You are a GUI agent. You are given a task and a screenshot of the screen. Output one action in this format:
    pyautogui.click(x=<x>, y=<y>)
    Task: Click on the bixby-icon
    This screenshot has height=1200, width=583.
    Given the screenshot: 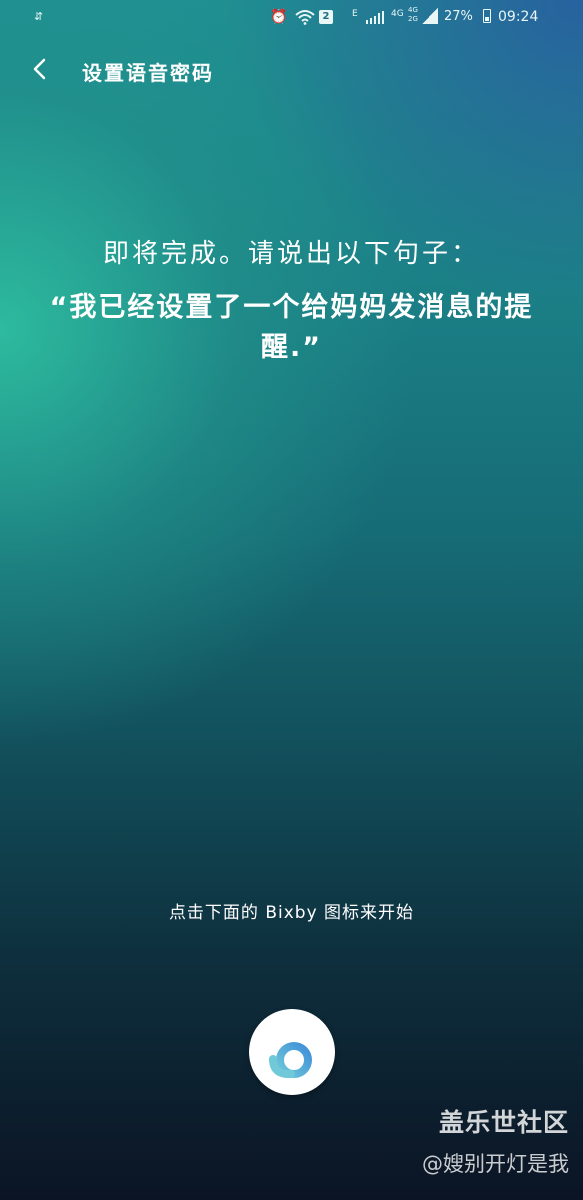 What is the action you would take?
    pyautogui.click(x=290, y=1053)
    